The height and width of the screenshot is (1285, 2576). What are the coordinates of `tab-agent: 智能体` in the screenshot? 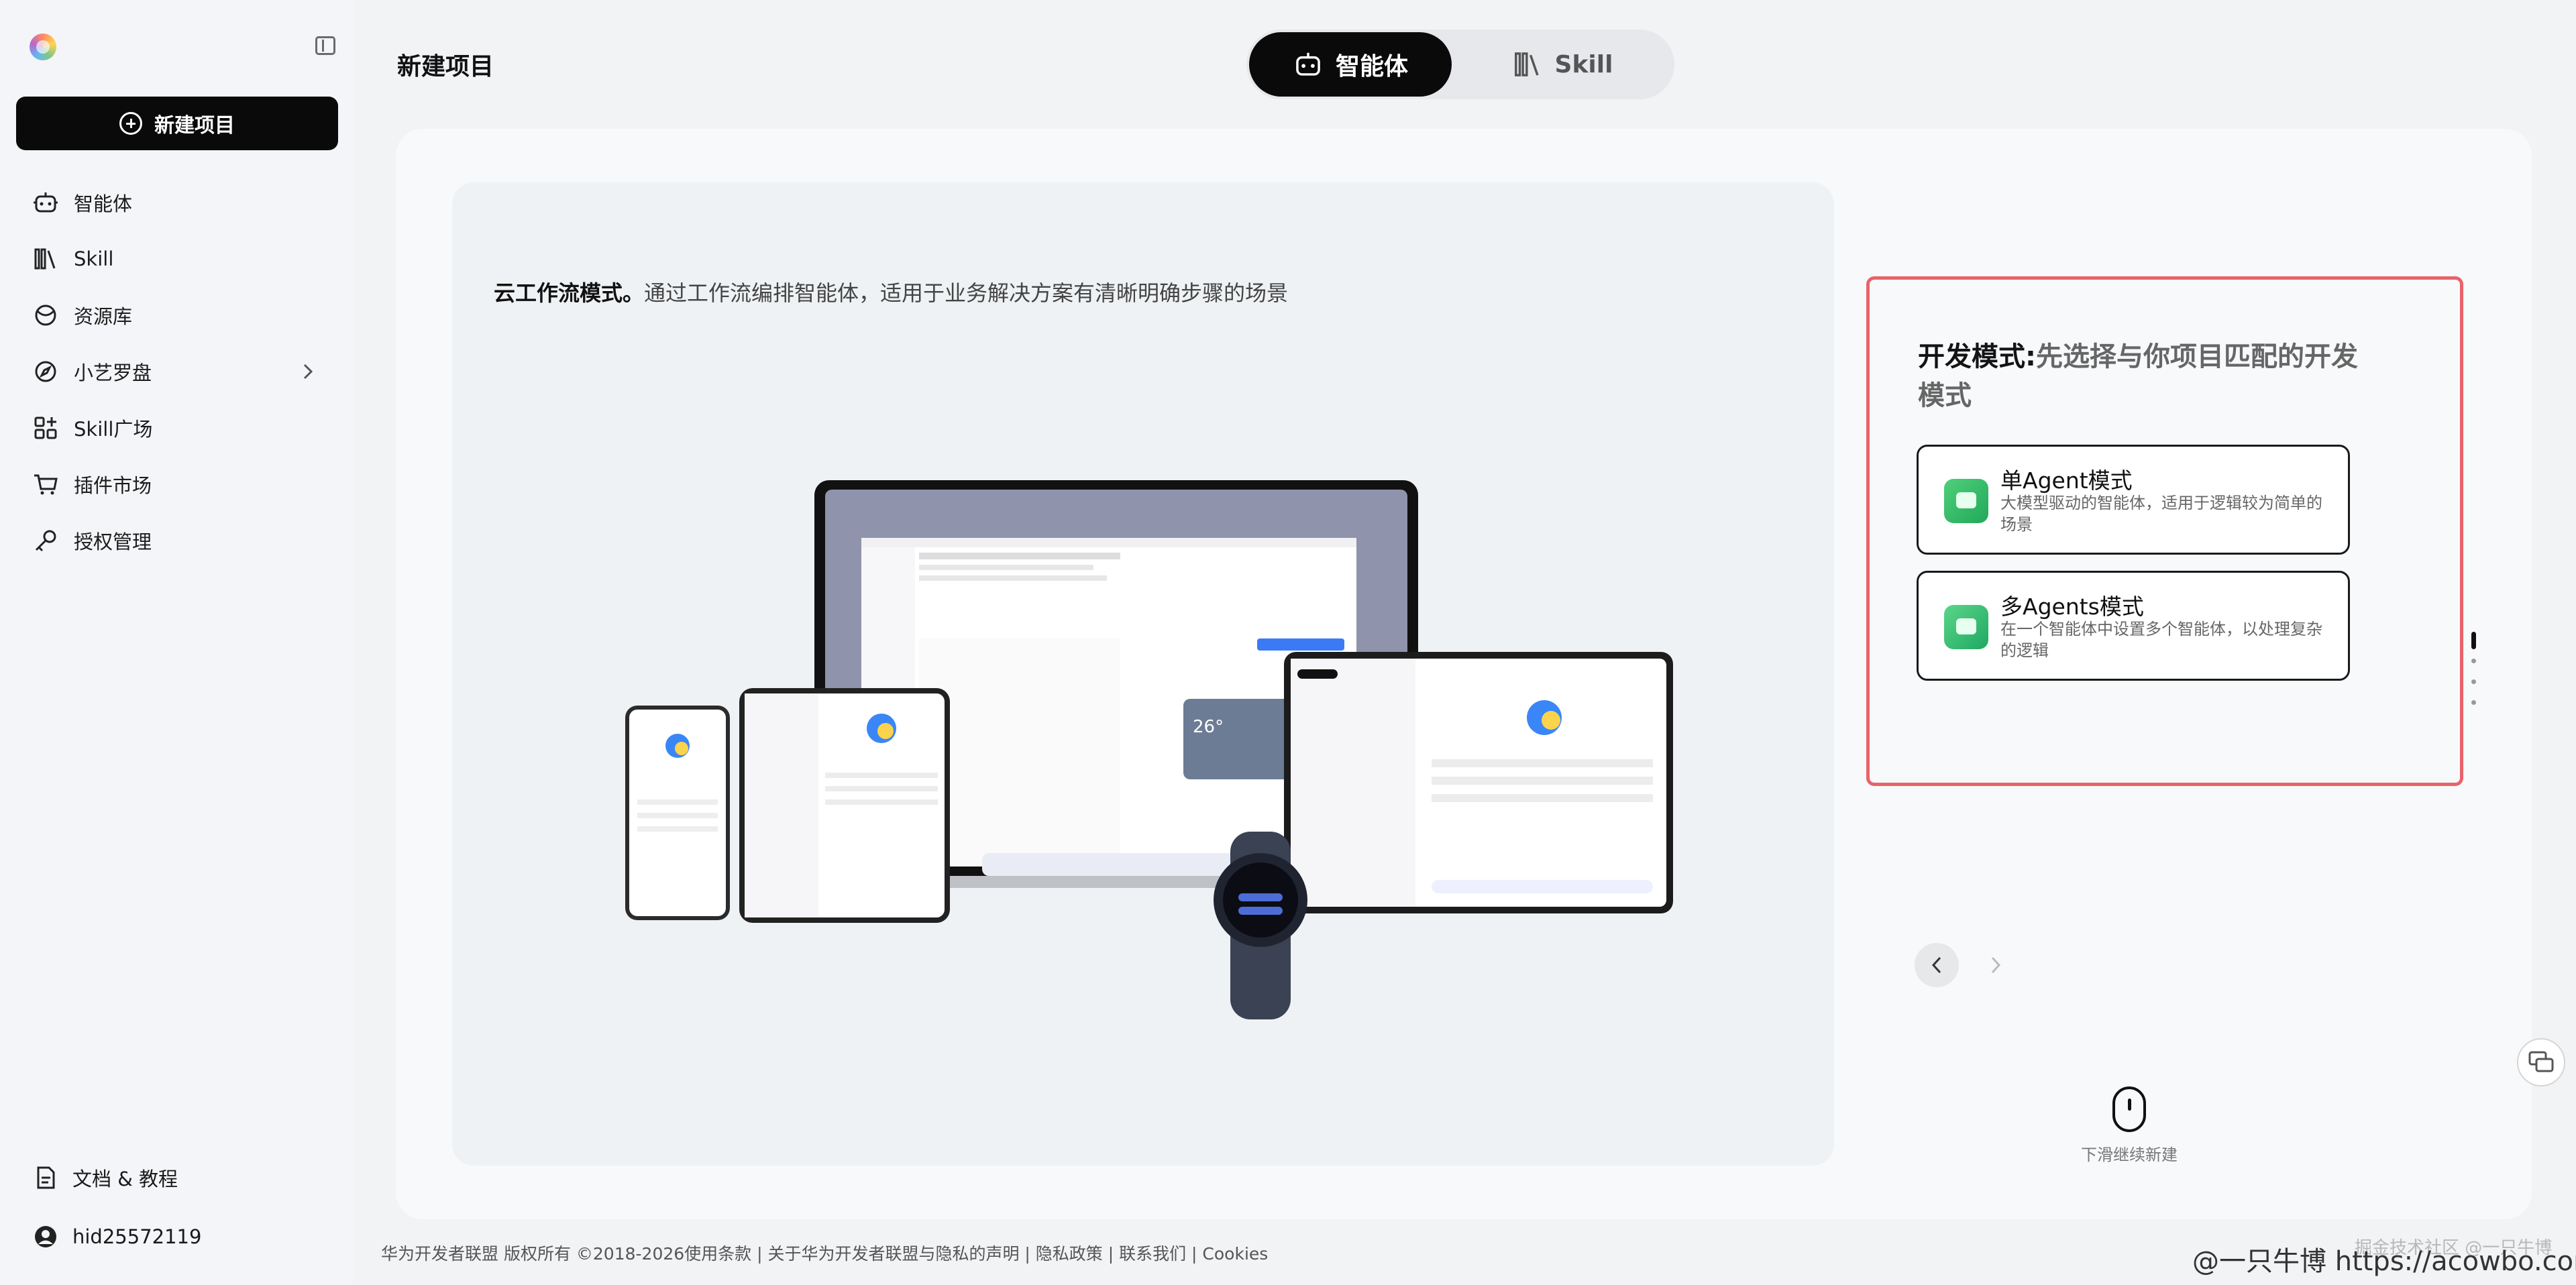 It's located at (1350, 64).